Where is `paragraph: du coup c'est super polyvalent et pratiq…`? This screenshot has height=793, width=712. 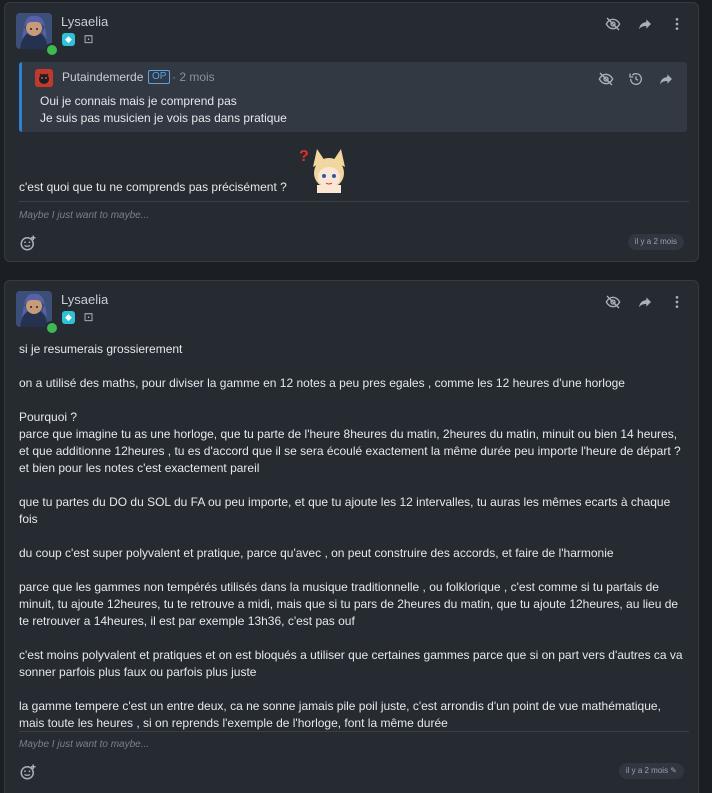 paragraph: du coup c'est super polyvalent et pratiq… is located at coordinates (316, 553).